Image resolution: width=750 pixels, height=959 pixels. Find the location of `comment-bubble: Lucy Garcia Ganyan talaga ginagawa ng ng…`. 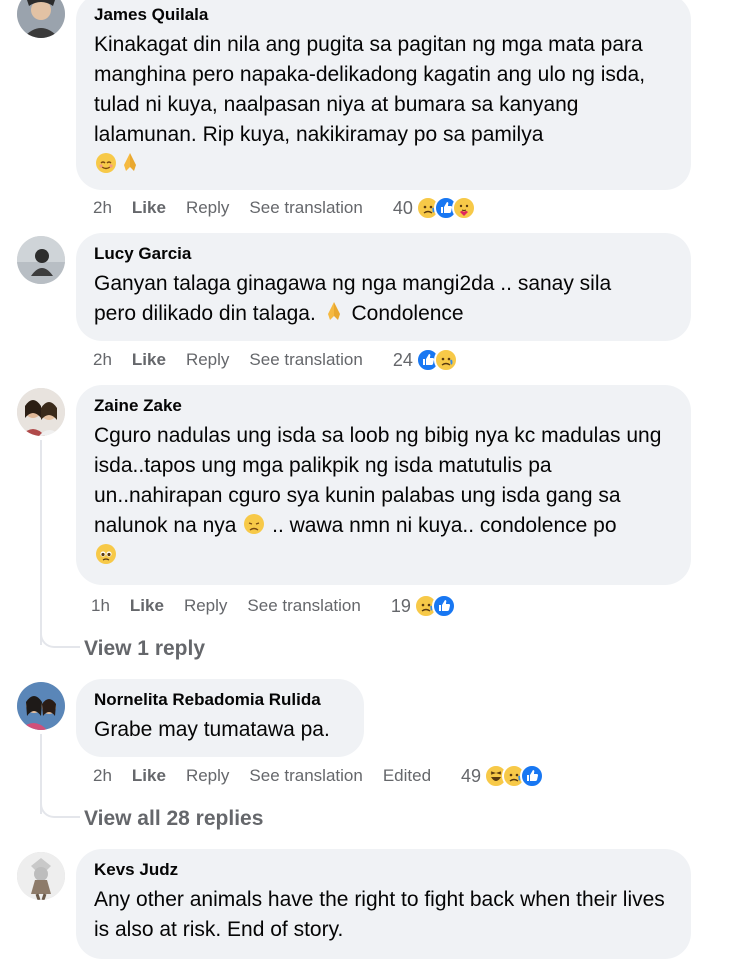

comment-bubble: Lucy Garcia Ganyan talaga ginagawa ng ng… is located at coordinates (383, 287).